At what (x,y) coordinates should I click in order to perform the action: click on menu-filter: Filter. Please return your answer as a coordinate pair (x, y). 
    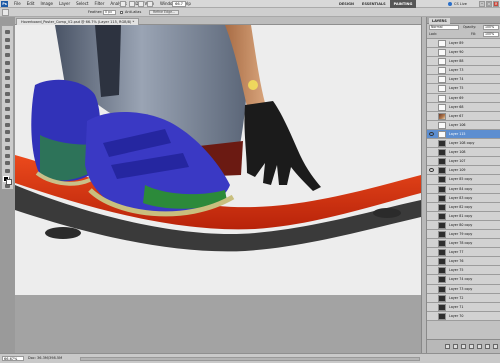
    Looking at the image, I should click on (99, 4).